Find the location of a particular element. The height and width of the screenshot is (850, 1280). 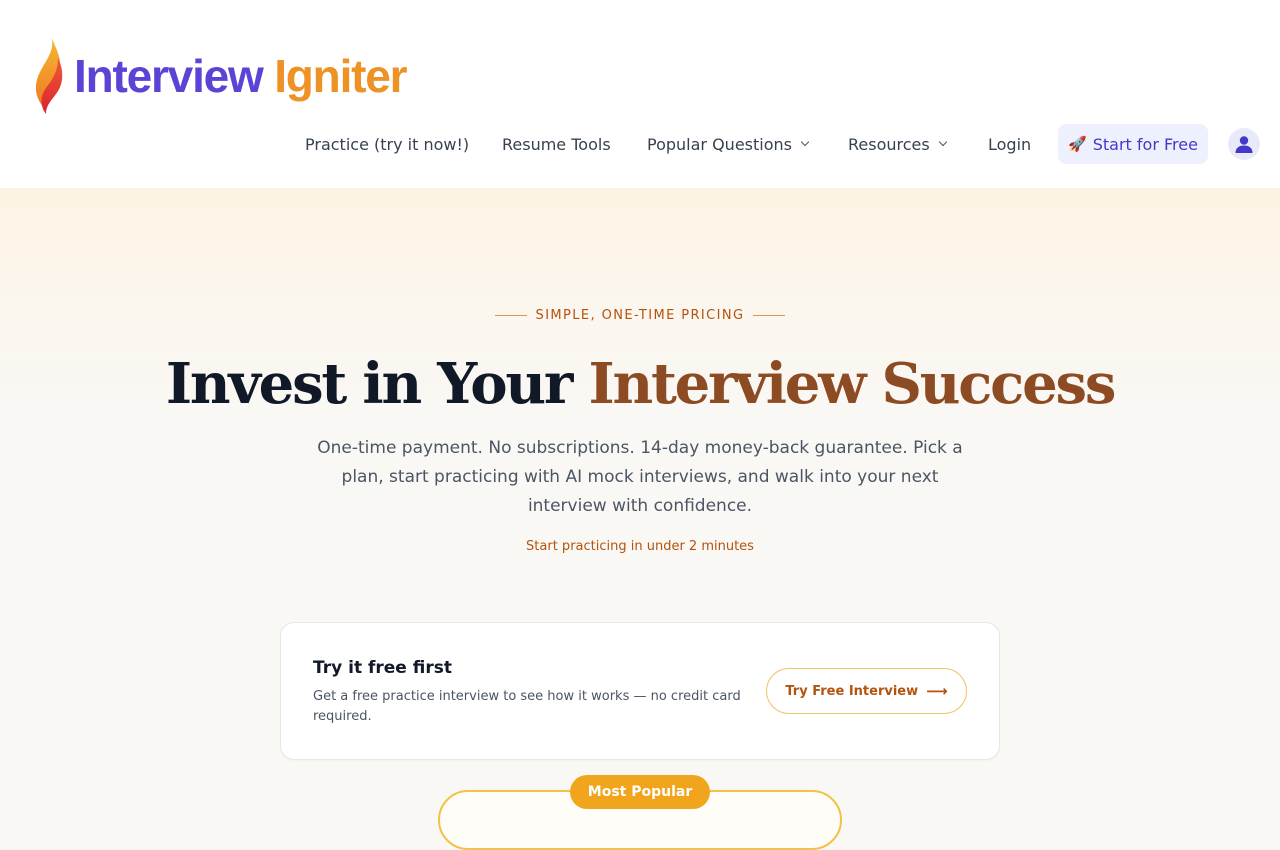

nav-item-resume-tools: Resume Tools is located at coordinates (556, 144).